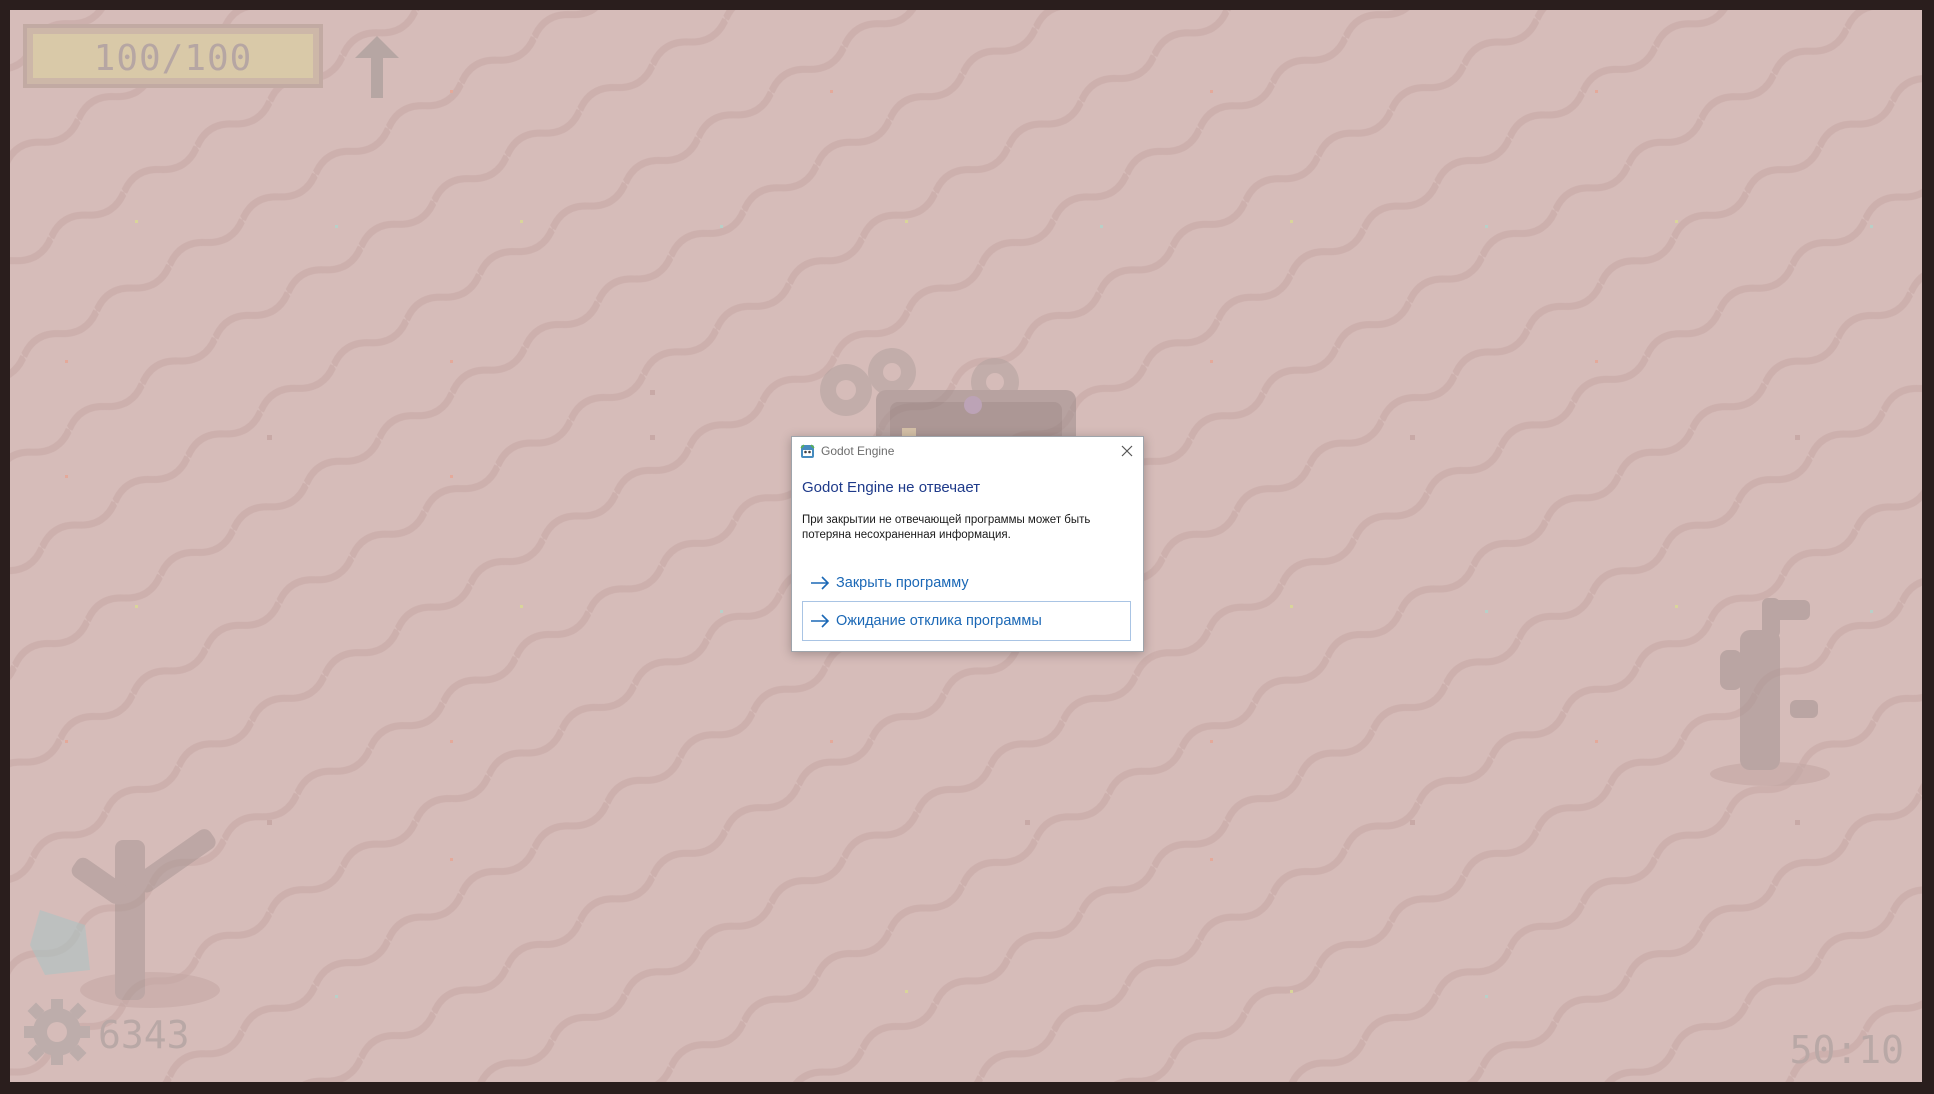 The height and width of the screenshot is (1094, 1934). What do you see at coordinates (1846, 1050) in the screenshot?
I see `timer: 50:10` at bounding box center [1846, 1050].